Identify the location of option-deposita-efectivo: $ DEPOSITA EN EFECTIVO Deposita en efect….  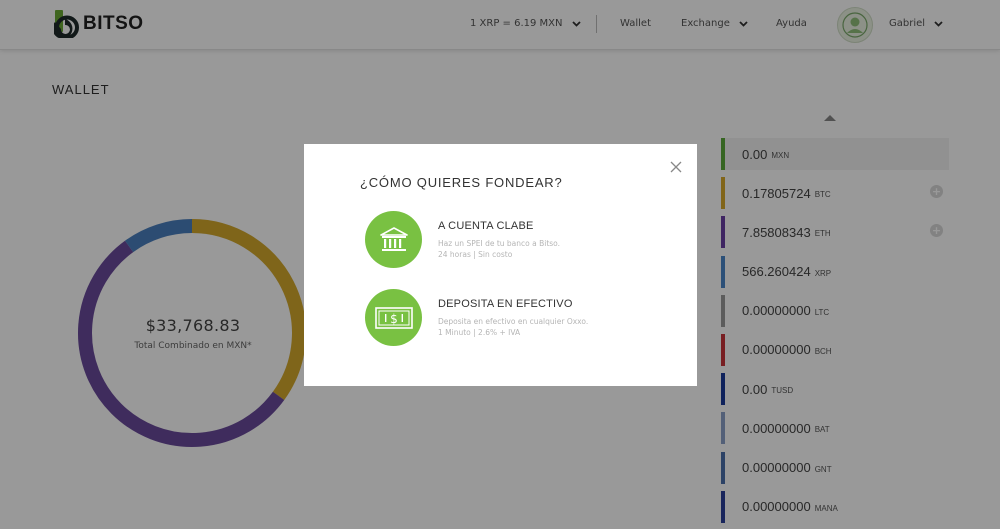
(515, 318).